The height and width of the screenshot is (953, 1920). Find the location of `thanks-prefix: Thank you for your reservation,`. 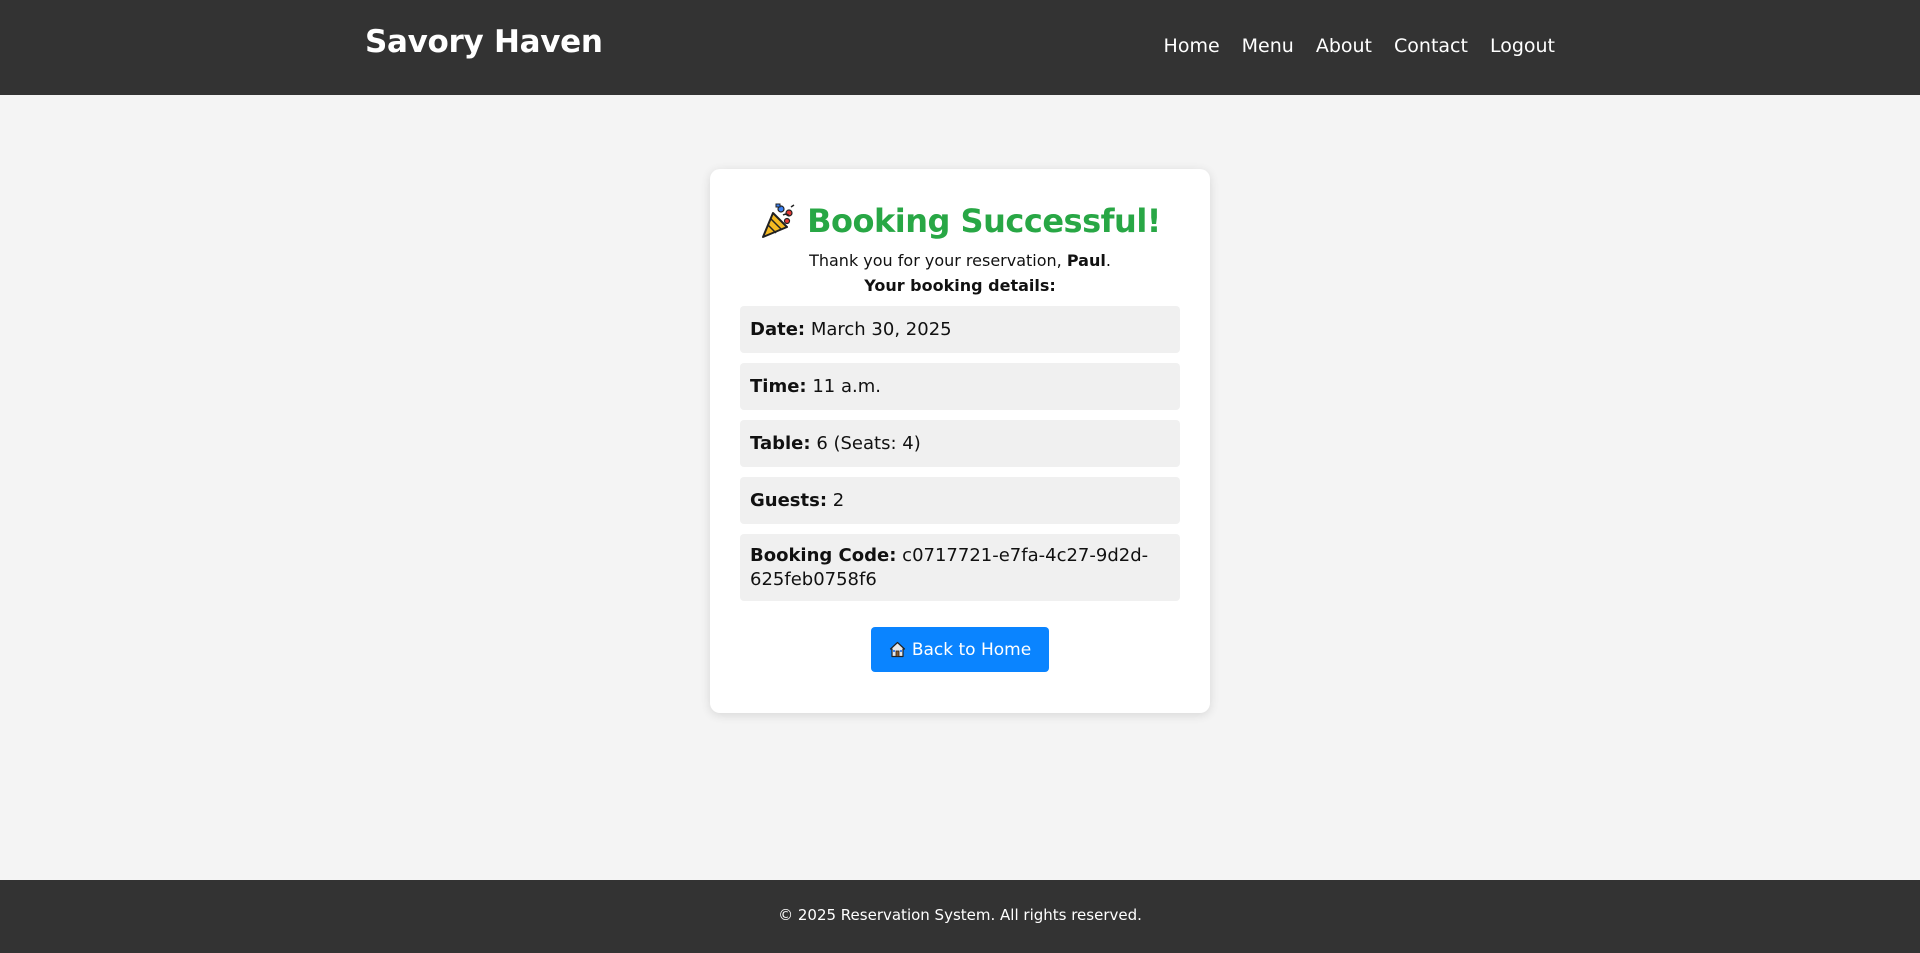

thanks-prefix: Thank you for your reservation, is located at coordinates (938, 260).